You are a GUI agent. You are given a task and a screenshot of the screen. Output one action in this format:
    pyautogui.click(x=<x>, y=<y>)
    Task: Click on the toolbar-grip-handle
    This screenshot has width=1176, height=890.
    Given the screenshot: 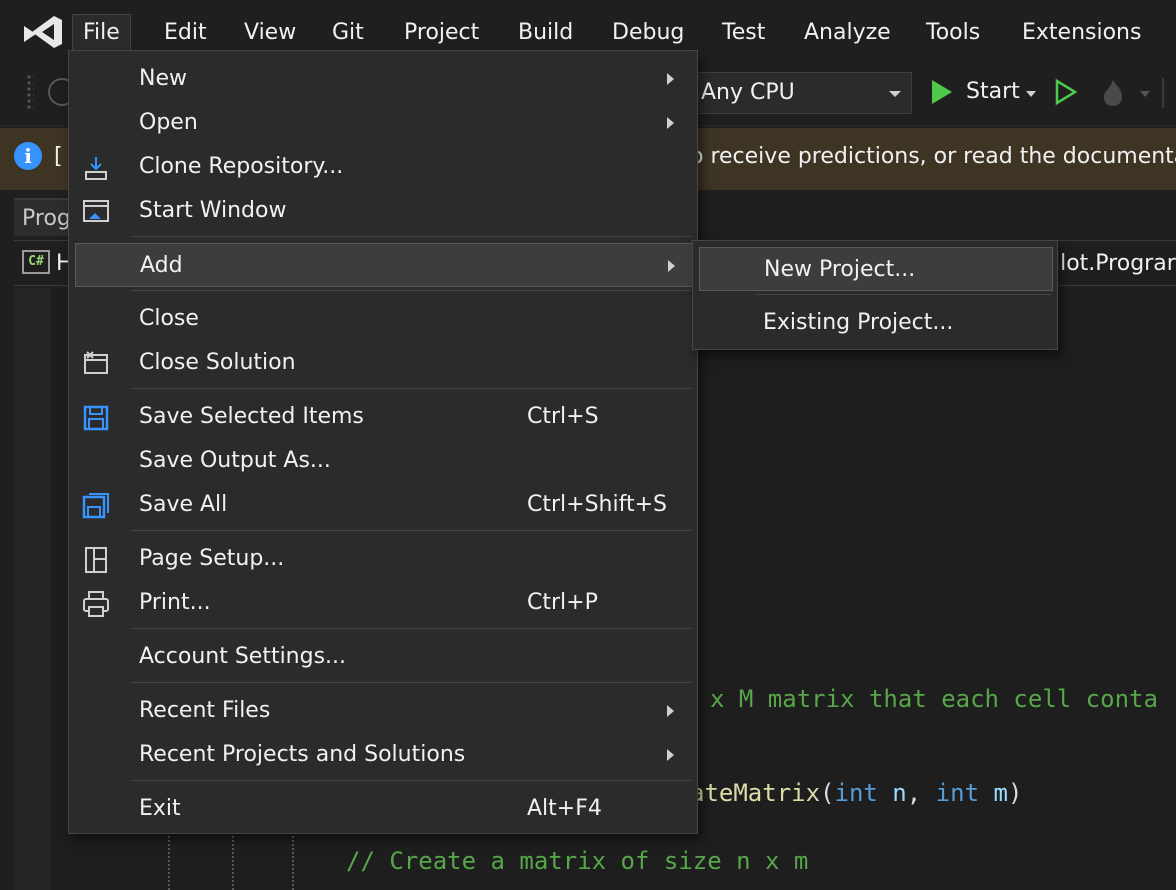 What is the action you would take?
    pyautogui.click(x=30, y=92)
    